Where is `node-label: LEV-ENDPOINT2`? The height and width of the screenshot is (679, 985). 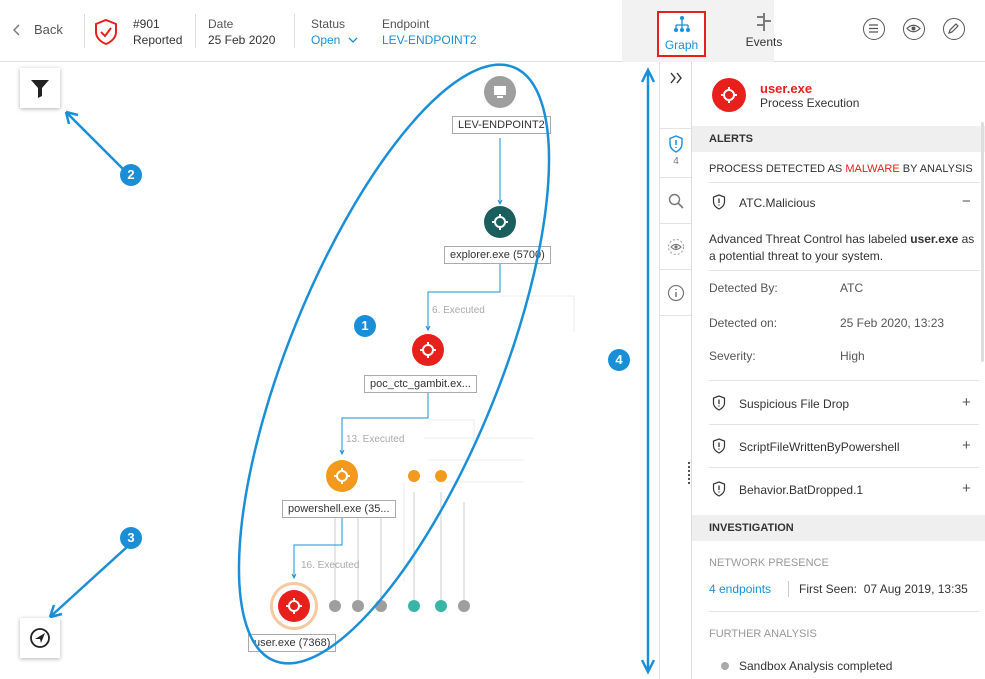
node-label: LEV-ENDPOINT2 is located at coordinates (501, 125).